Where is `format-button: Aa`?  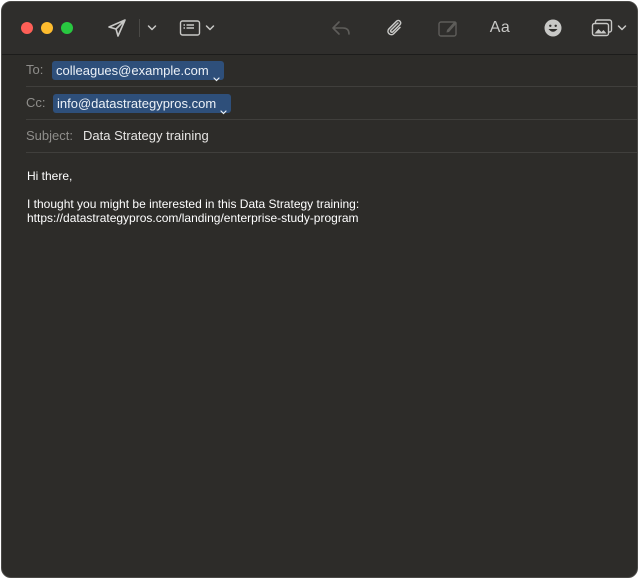
format-button: Aa is located at coordinates (500, 28).